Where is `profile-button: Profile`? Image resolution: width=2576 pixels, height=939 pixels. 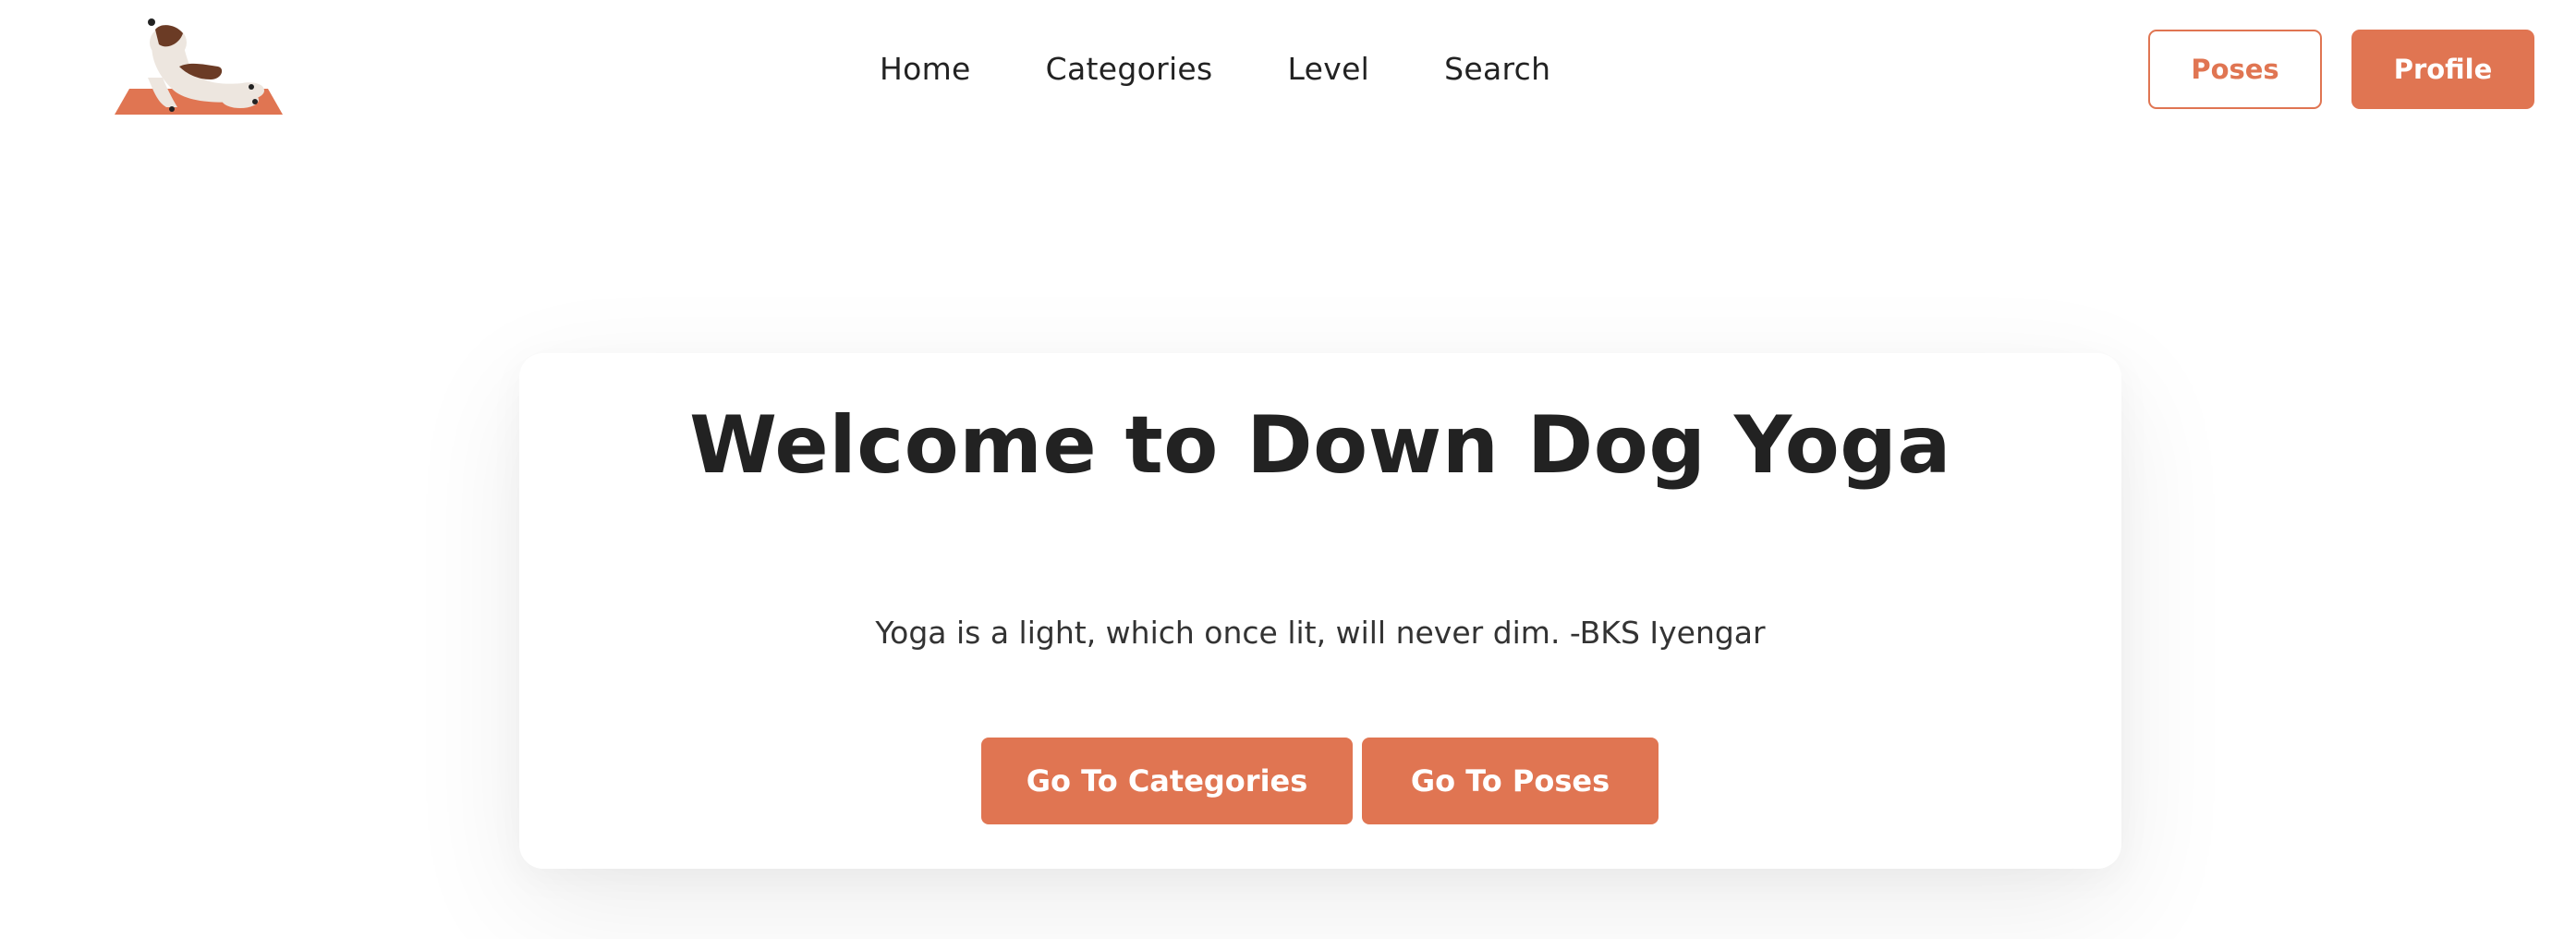 profile-button: Profile is located at coordinates (2442, 69).